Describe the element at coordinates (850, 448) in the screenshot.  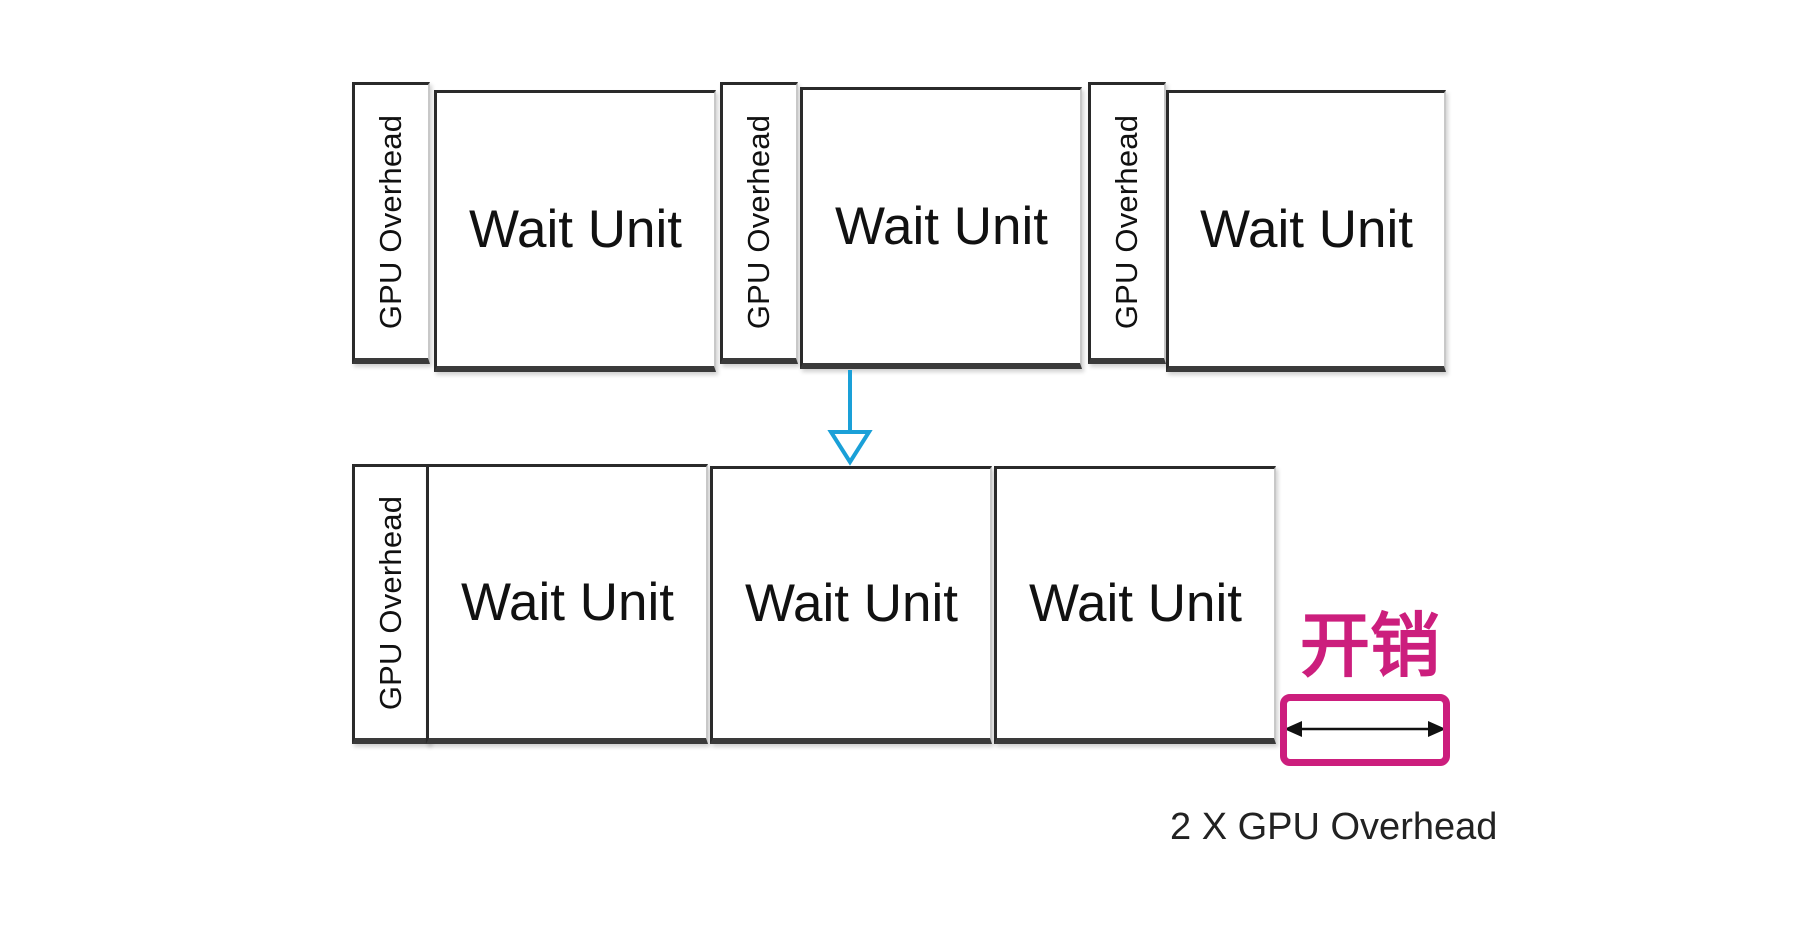
I see `transition-arrow-head` at that location.